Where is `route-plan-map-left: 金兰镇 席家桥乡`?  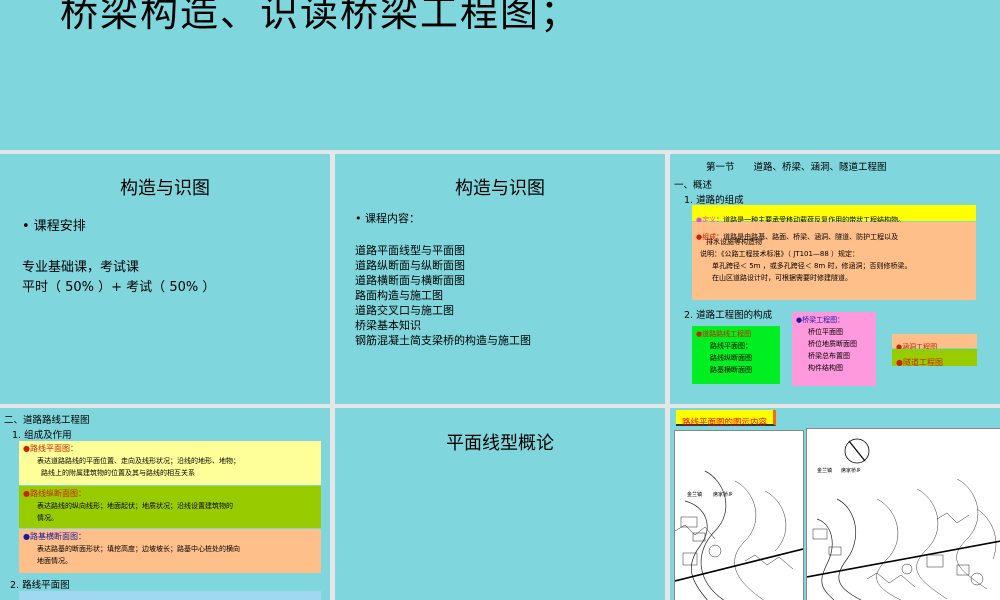 route-plan-map-left: 金兰镇 席家桥乡 is located at coordinates (739, 515).